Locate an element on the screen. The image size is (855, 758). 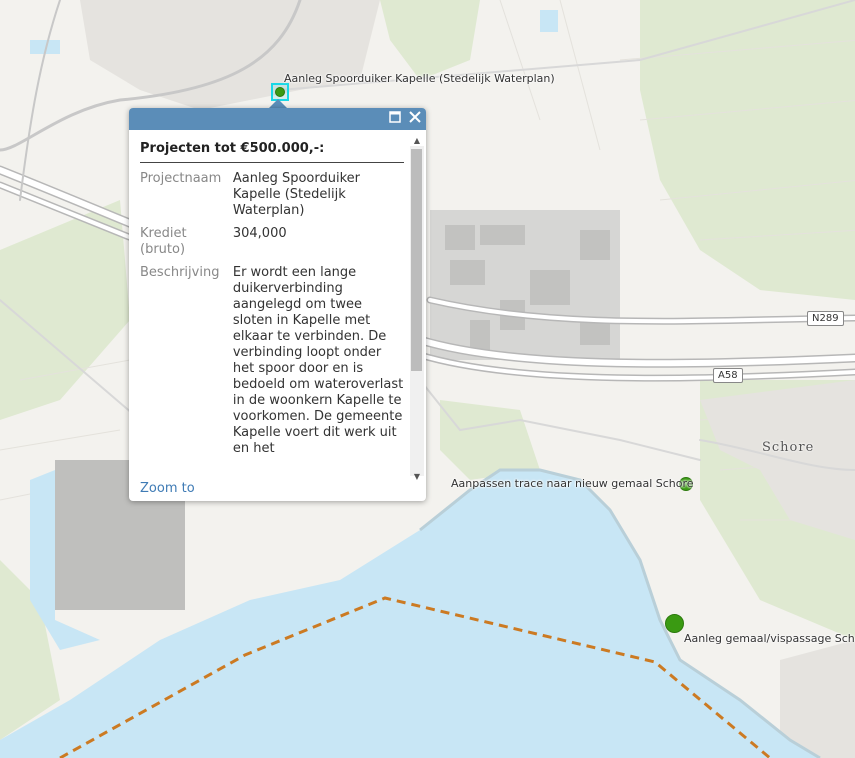
maximize-icon is located at coordinates (395, 119).